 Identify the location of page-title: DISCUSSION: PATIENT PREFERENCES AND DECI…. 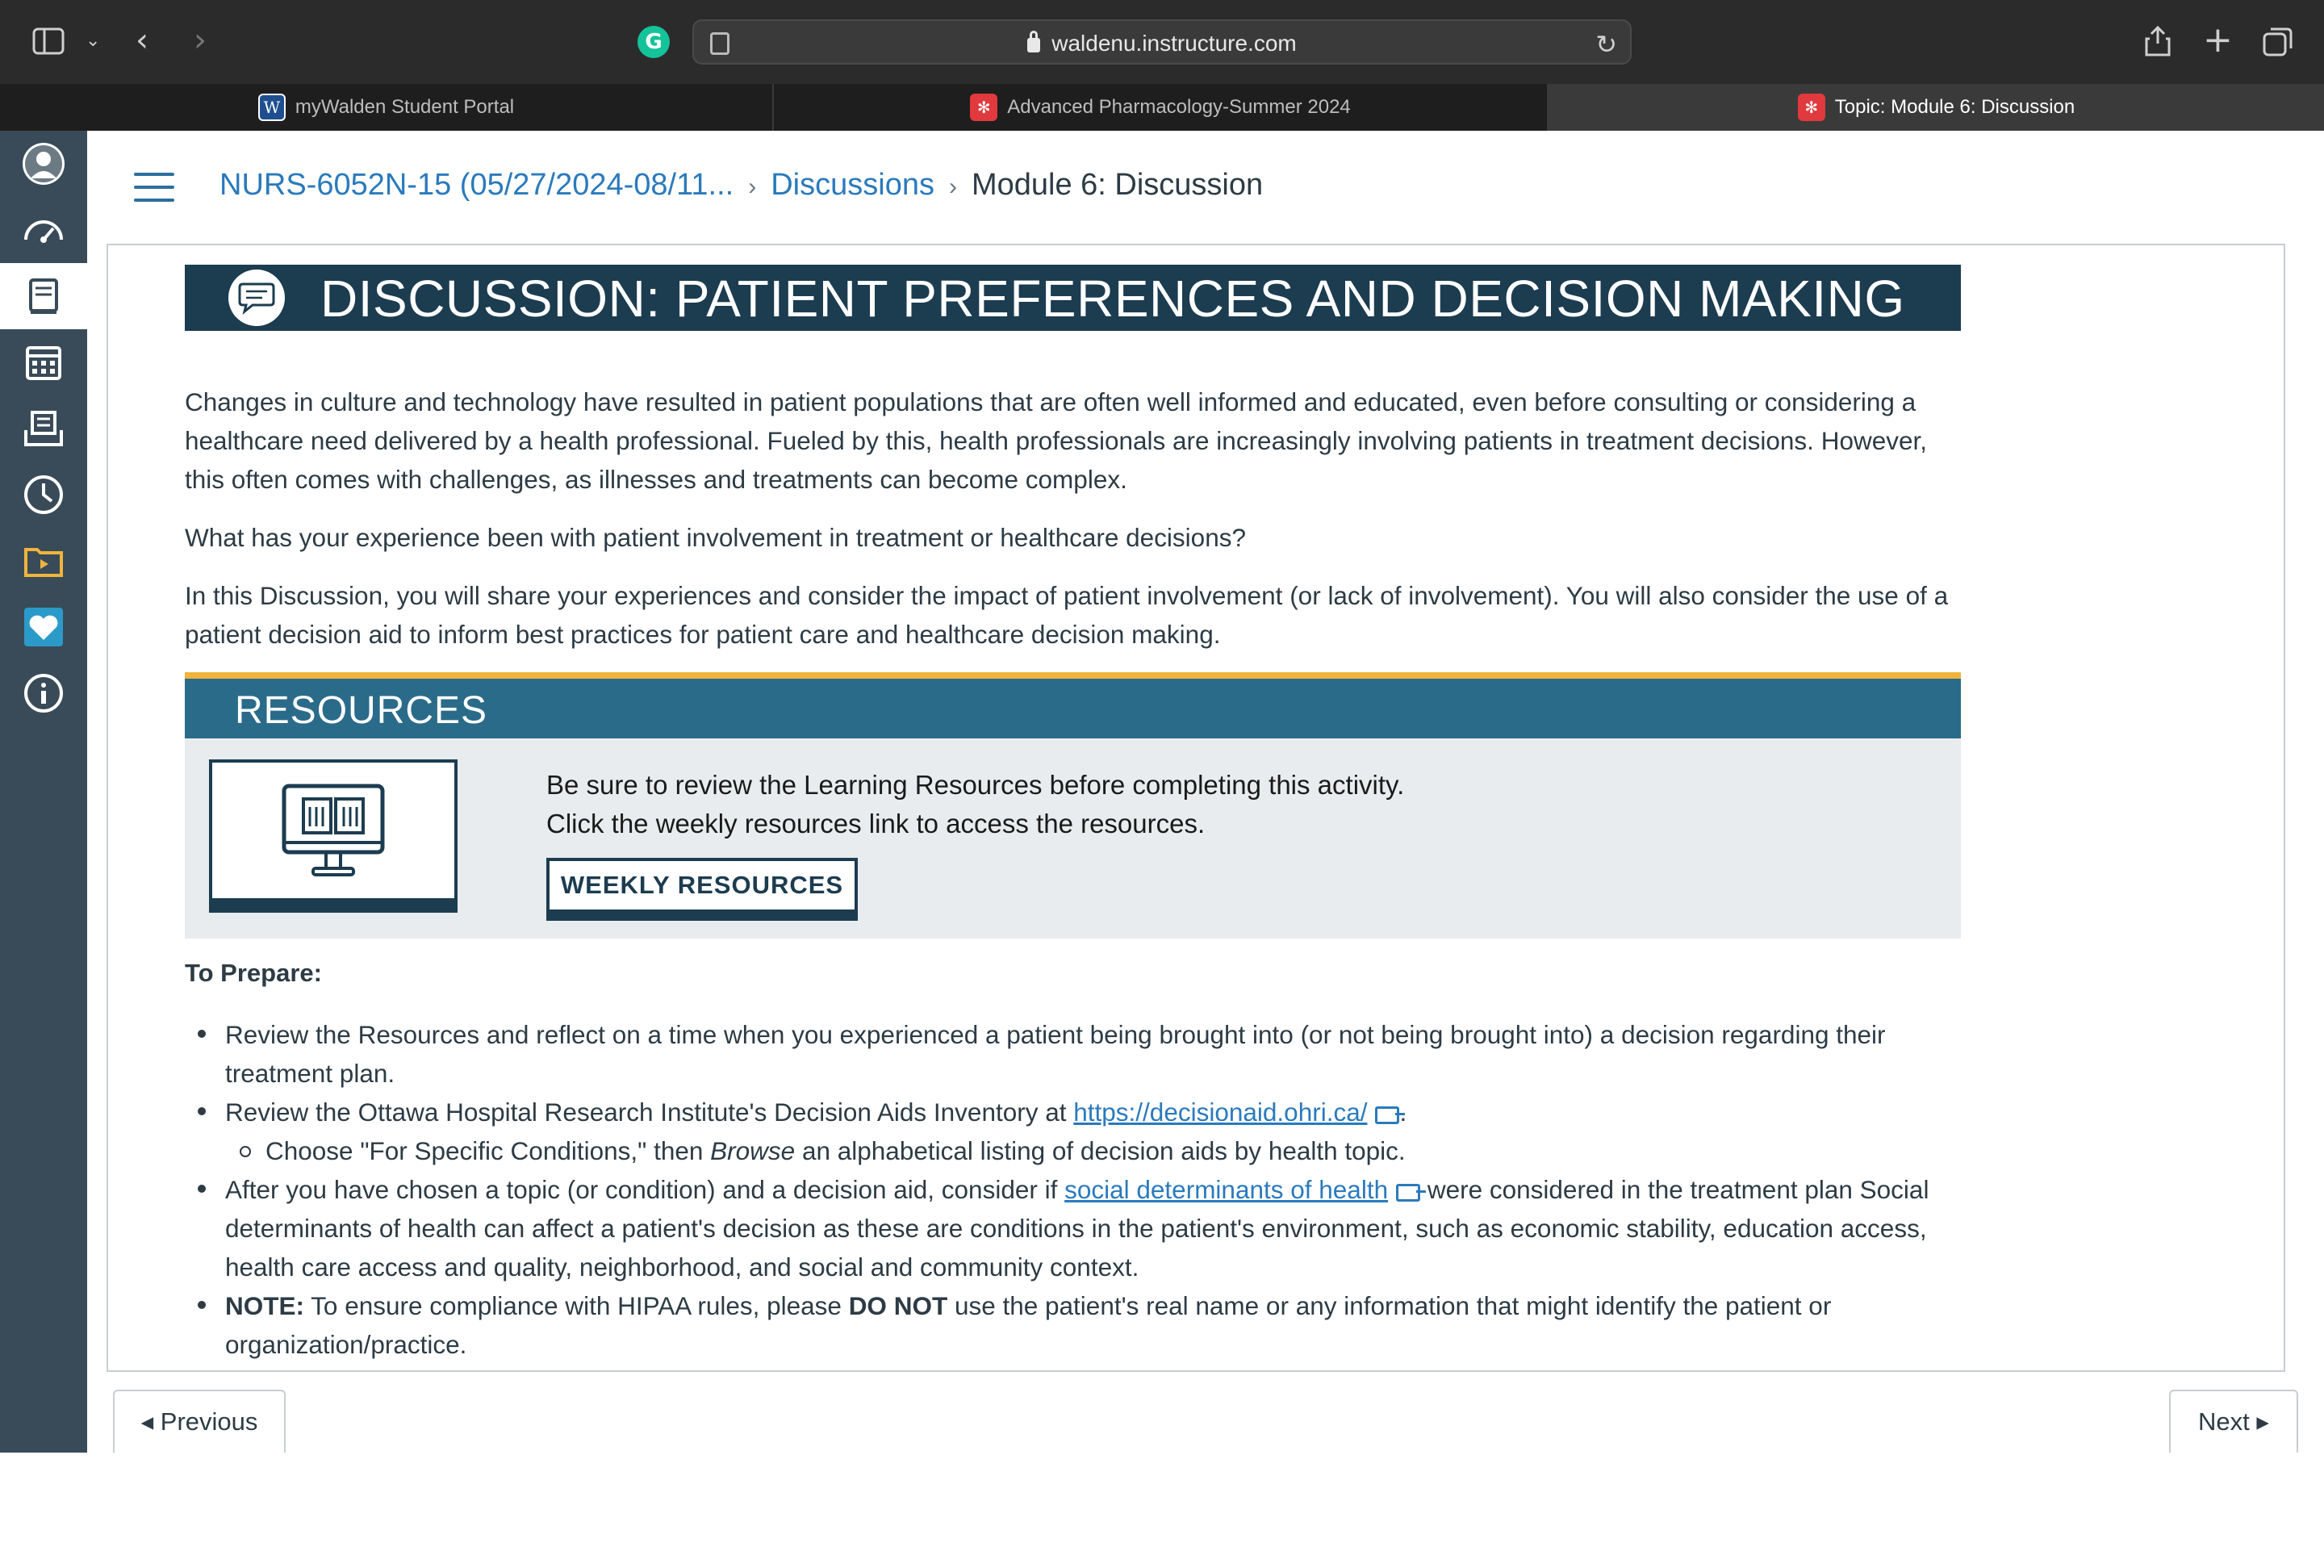
(1112, 299).